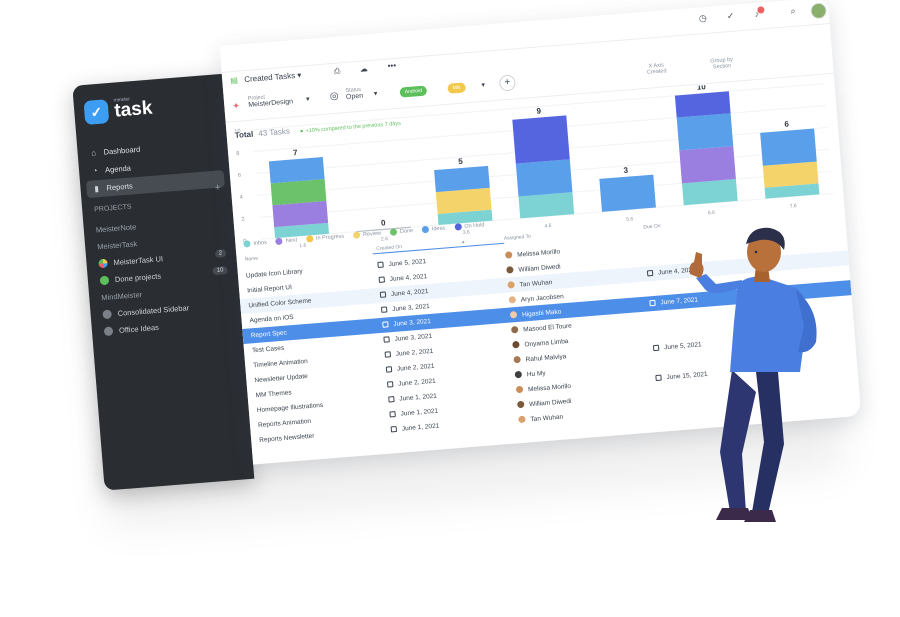 This screenshot has height=617, width=900. What do you see at coordinates (722, 64) in the screenshot?
I see `group-by-setting: Group by Section` at bounding box center [722, 64].